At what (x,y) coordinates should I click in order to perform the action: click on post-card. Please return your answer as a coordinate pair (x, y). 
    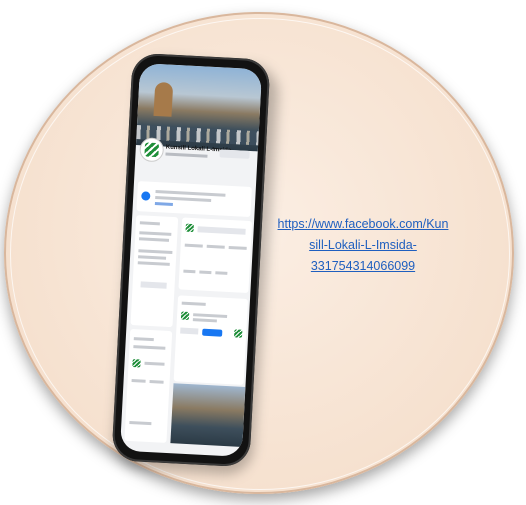
    Looking at the image, I should click on (211, 340).